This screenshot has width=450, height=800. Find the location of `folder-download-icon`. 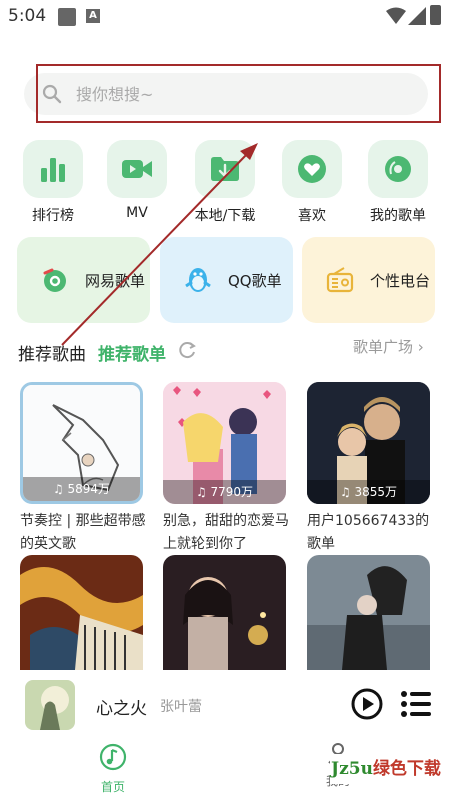

folder-download-icon is located at coordinates (225, 169).